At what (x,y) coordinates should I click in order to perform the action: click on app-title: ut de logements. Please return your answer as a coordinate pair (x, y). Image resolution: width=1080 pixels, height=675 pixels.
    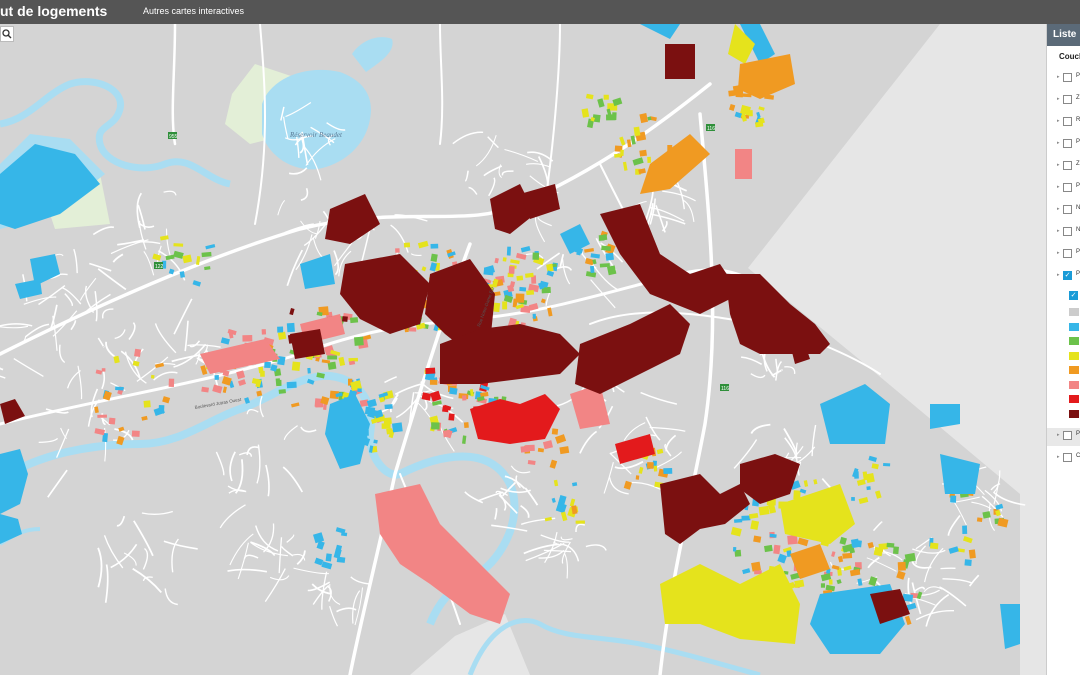
    Looking at the image, I should click on (54, 11).